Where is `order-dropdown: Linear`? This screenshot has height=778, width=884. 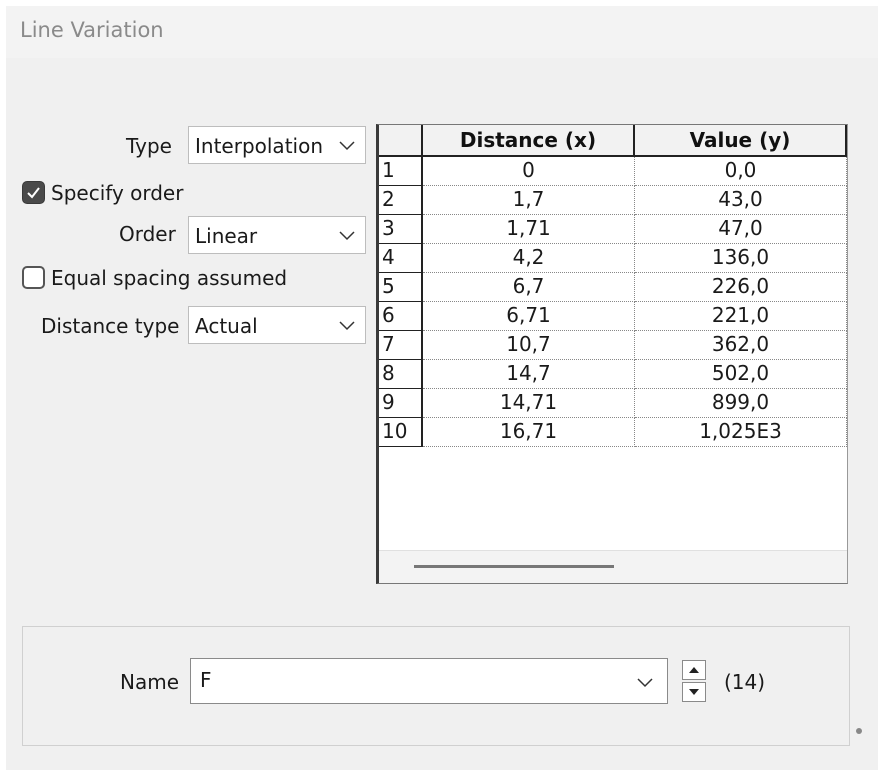 order-dropdown: Linear is located at coordinates (277, 235).